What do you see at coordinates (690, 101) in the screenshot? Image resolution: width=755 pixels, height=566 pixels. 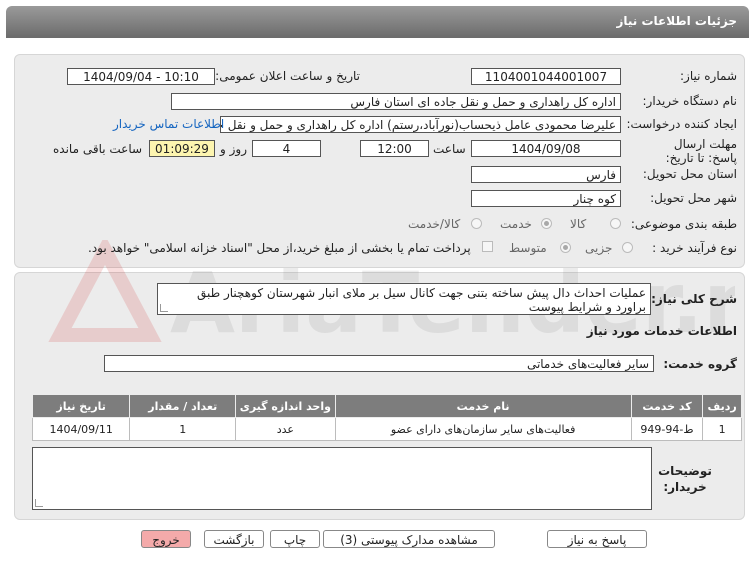 I see `buyer-org-label: نام دستگاه خریدار:` at bounding box center [690, 101].